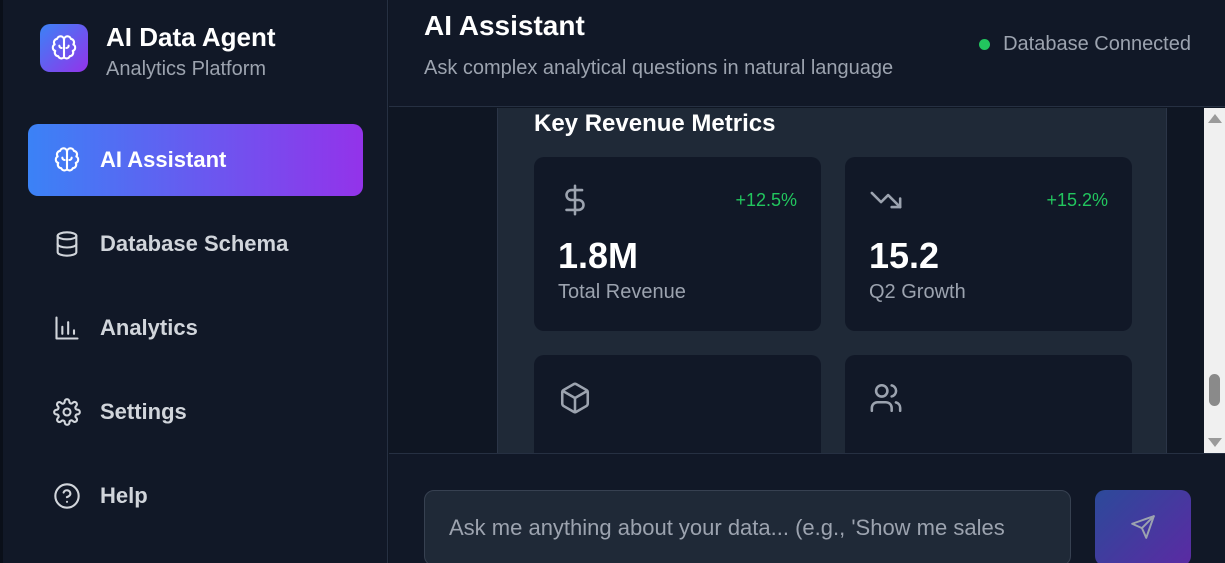  I want to click on sidebar-item-settings: Settings, so click(195, 412).